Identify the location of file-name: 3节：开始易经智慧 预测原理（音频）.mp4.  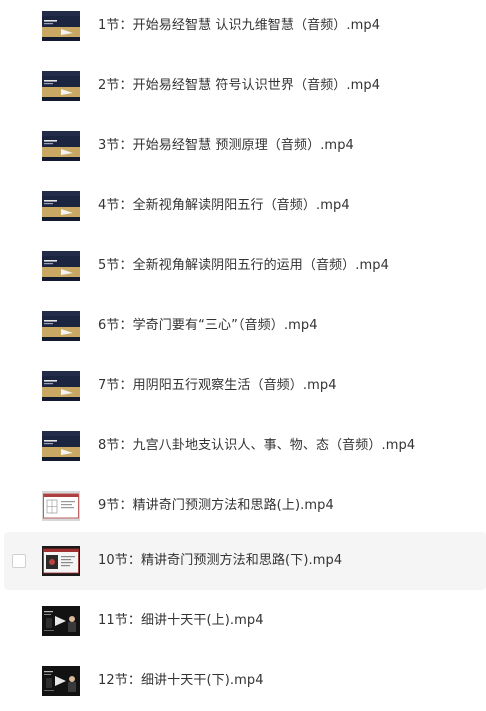
(226, 146).